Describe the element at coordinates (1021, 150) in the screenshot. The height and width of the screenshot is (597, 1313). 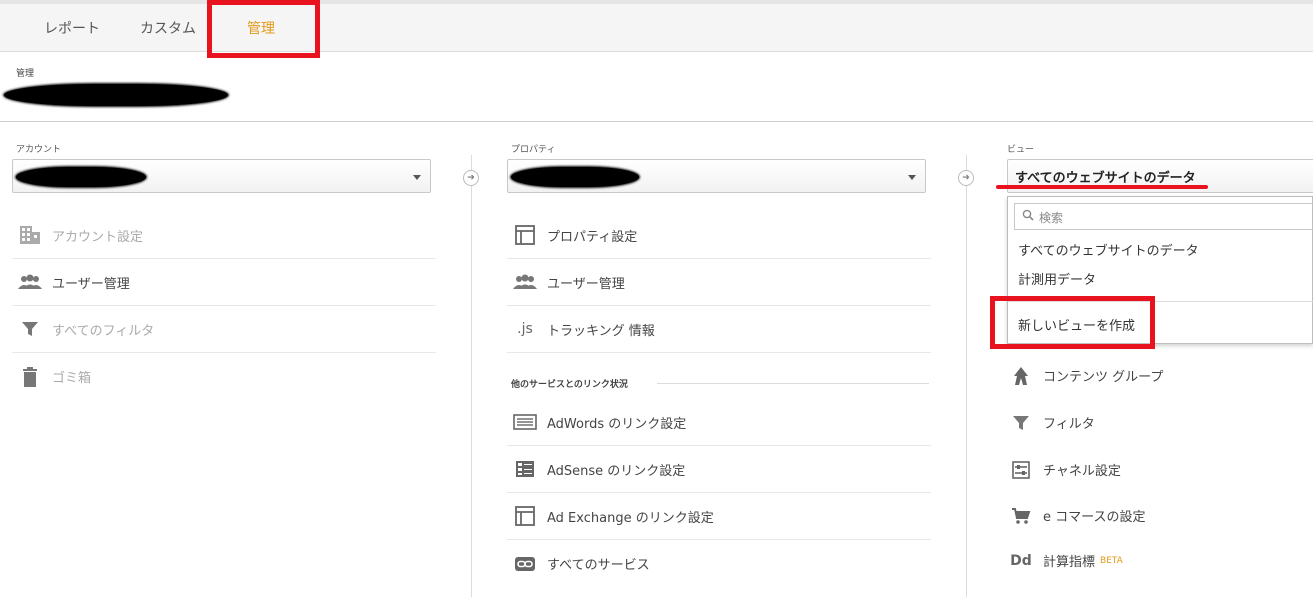
I see `view-column-label: ビュー` at that location.